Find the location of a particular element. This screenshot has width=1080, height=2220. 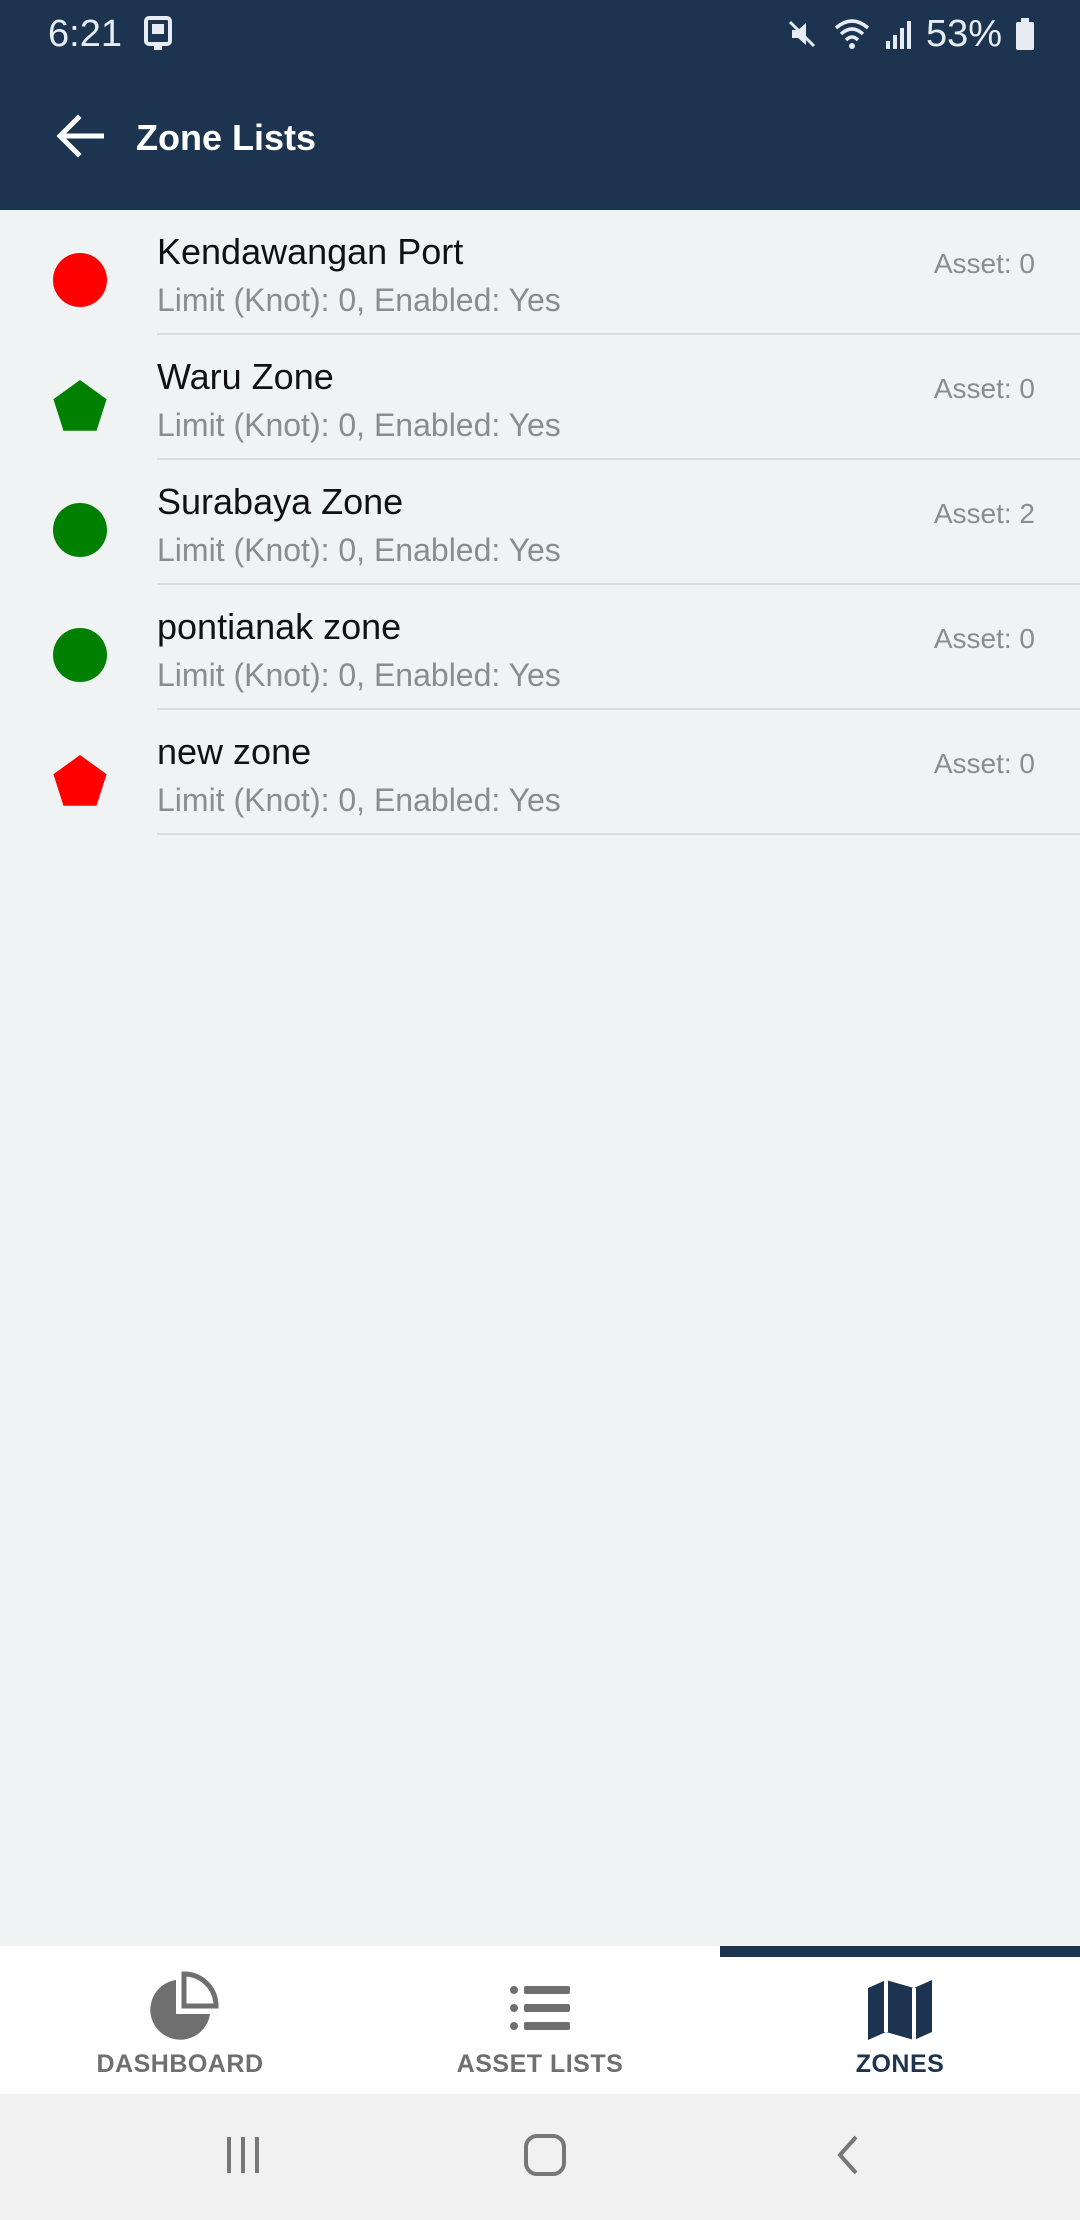

home-icon is located at coordinates (545, 2157).